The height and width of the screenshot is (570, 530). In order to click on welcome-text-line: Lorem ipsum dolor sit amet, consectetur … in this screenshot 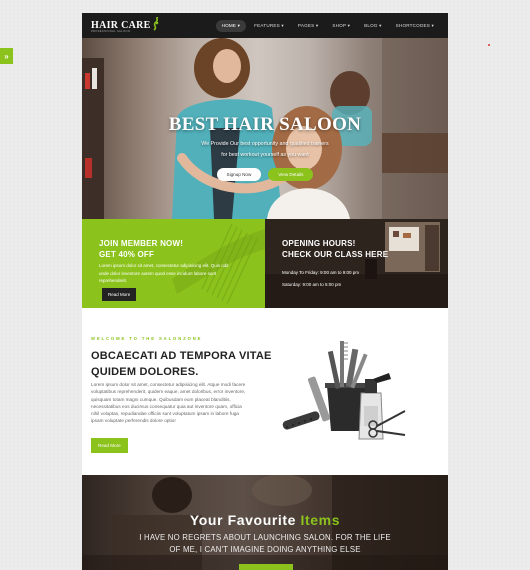, I will do `click(168, 384)`.